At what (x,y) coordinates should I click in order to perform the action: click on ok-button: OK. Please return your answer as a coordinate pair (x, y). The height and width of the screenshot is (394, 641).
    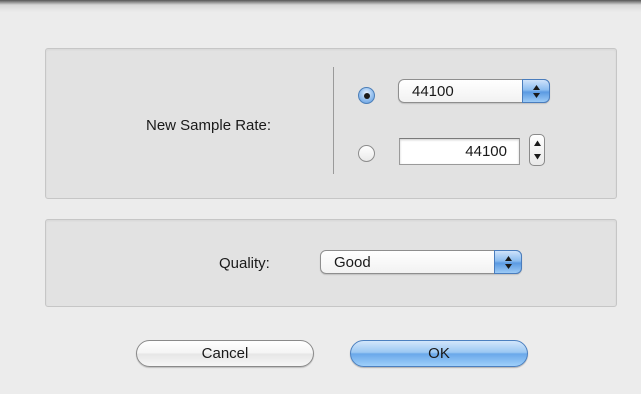
    Looking at the image, I should click on (439, 353).